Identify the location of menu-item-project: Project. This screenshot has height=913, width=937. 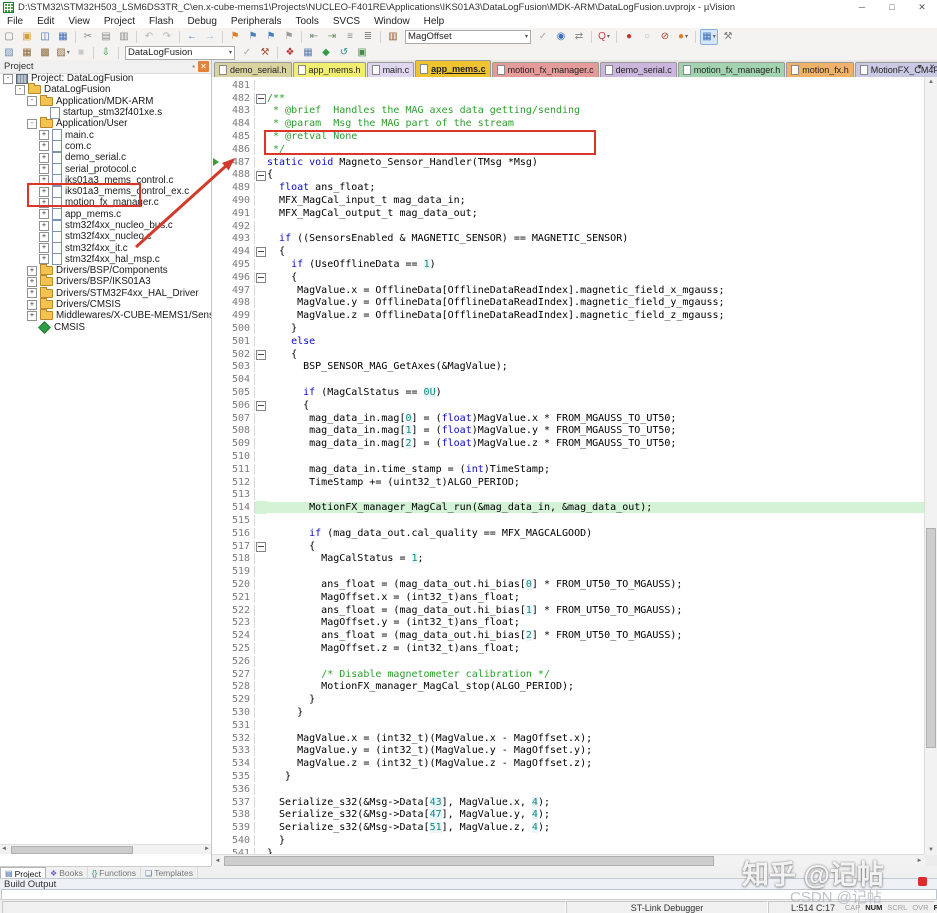
(119, 21).